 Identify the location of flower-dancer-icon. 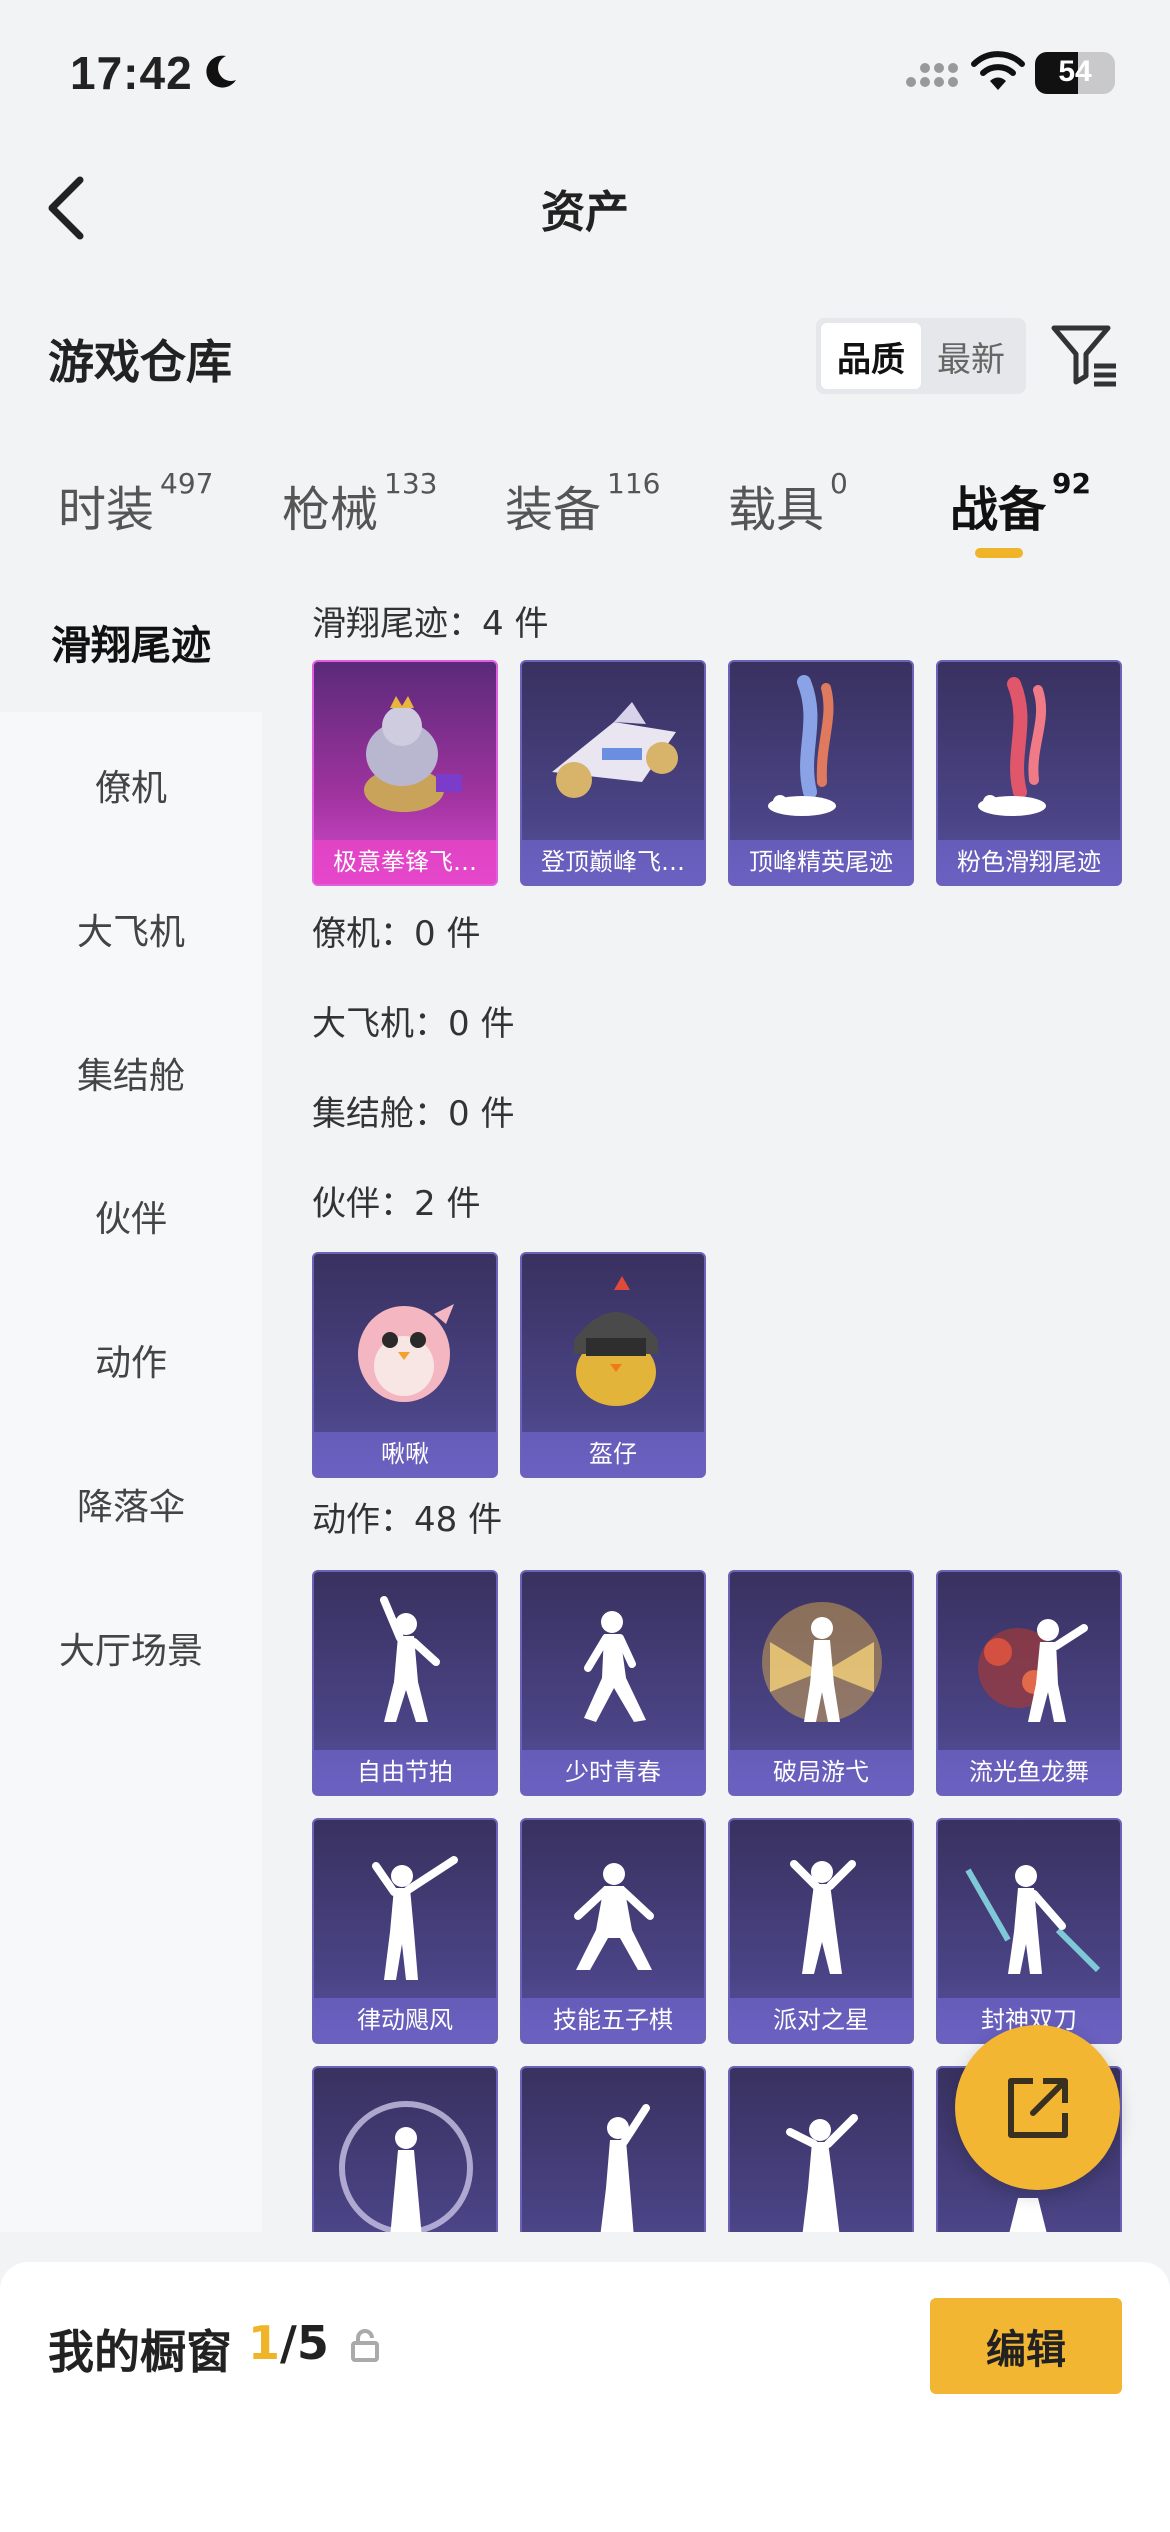
(1033, 1670).